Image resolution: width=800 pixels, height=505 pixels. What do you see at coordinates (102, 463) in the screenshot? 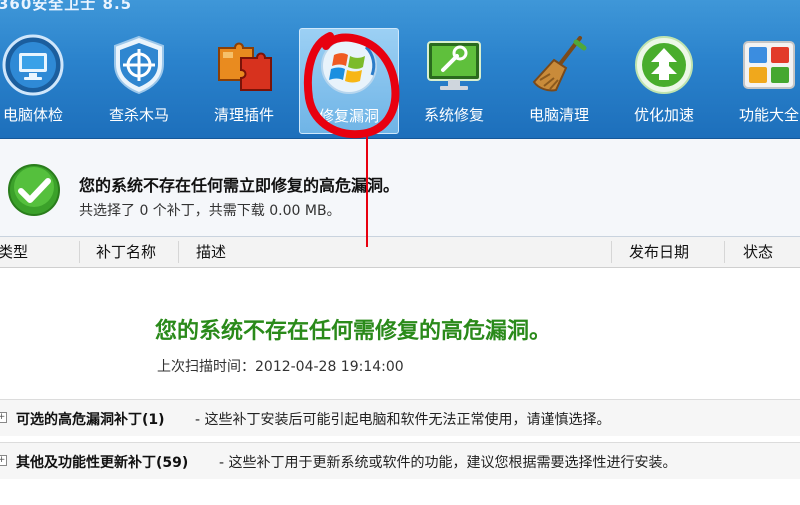
I see `group-name: 其他及功能性更新补丁(59)` at bounding box center [102, 463].